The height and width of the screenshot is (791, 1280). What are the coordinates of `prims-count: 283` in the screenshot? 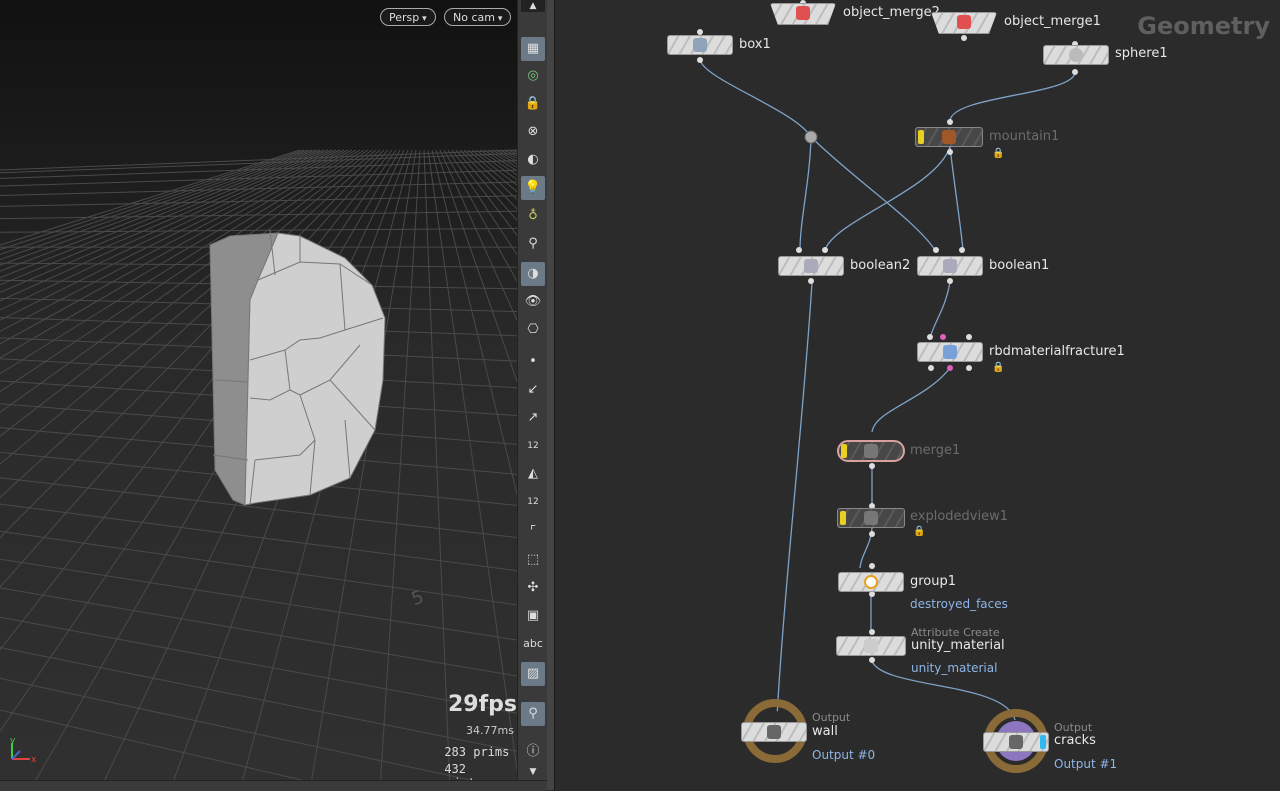 It's located at (449, 752).